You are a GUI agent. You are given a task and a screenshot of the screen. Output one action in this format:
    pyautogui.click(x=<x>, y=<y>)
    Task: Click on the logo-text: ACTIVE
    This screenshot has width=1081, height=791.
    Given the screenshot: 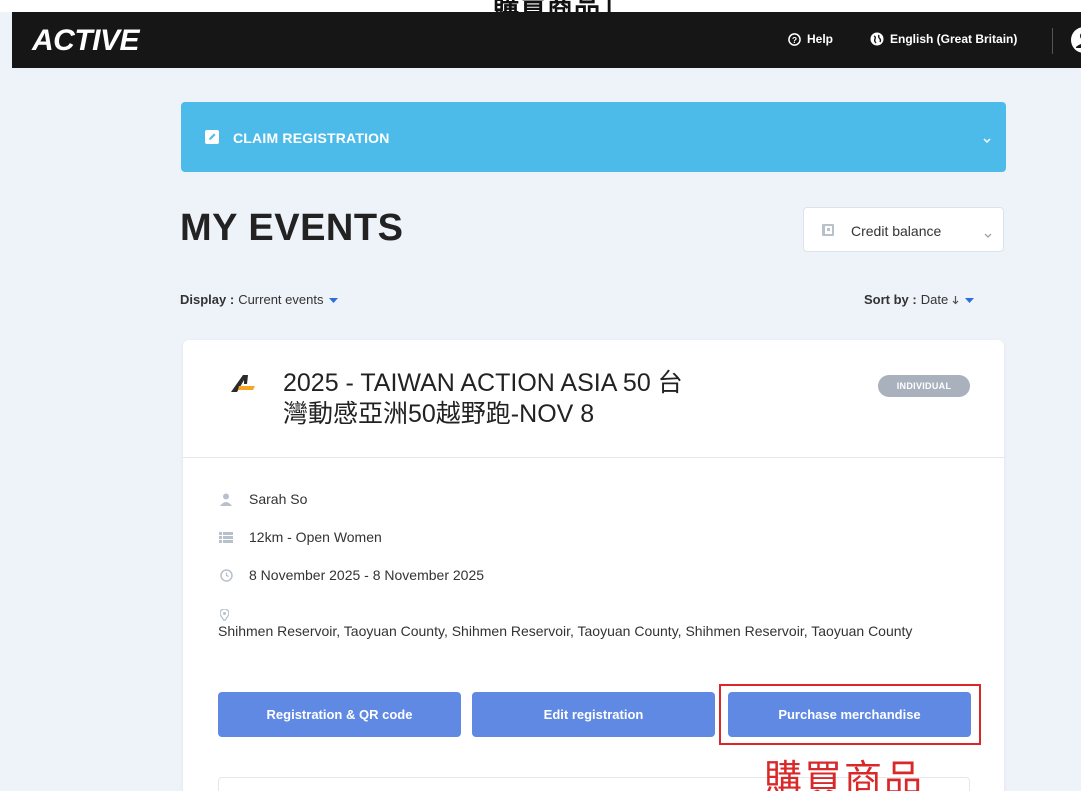 What is the action you would take?
    pyautogui.click(x=86, y=40)
    